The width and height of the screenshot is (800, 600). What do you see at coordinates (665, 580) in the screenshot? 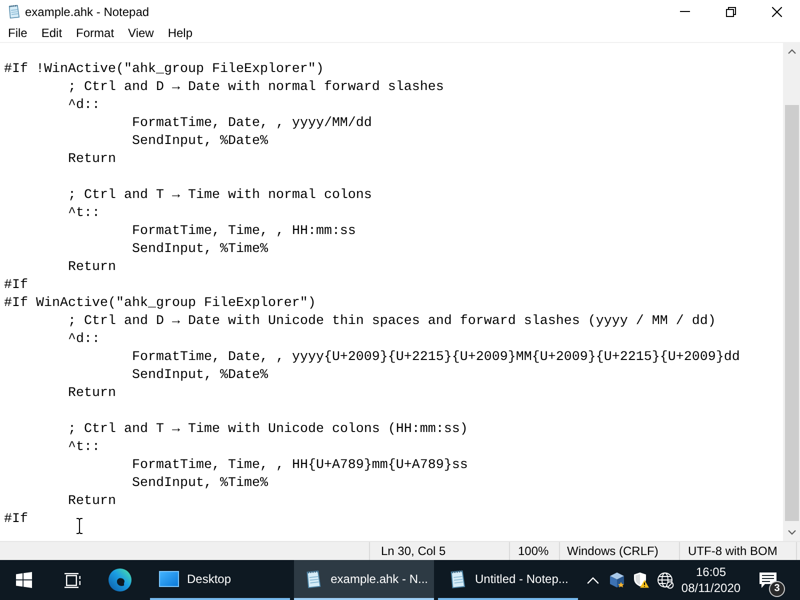
I see `globe-icon` at bounding box center [665, 580].